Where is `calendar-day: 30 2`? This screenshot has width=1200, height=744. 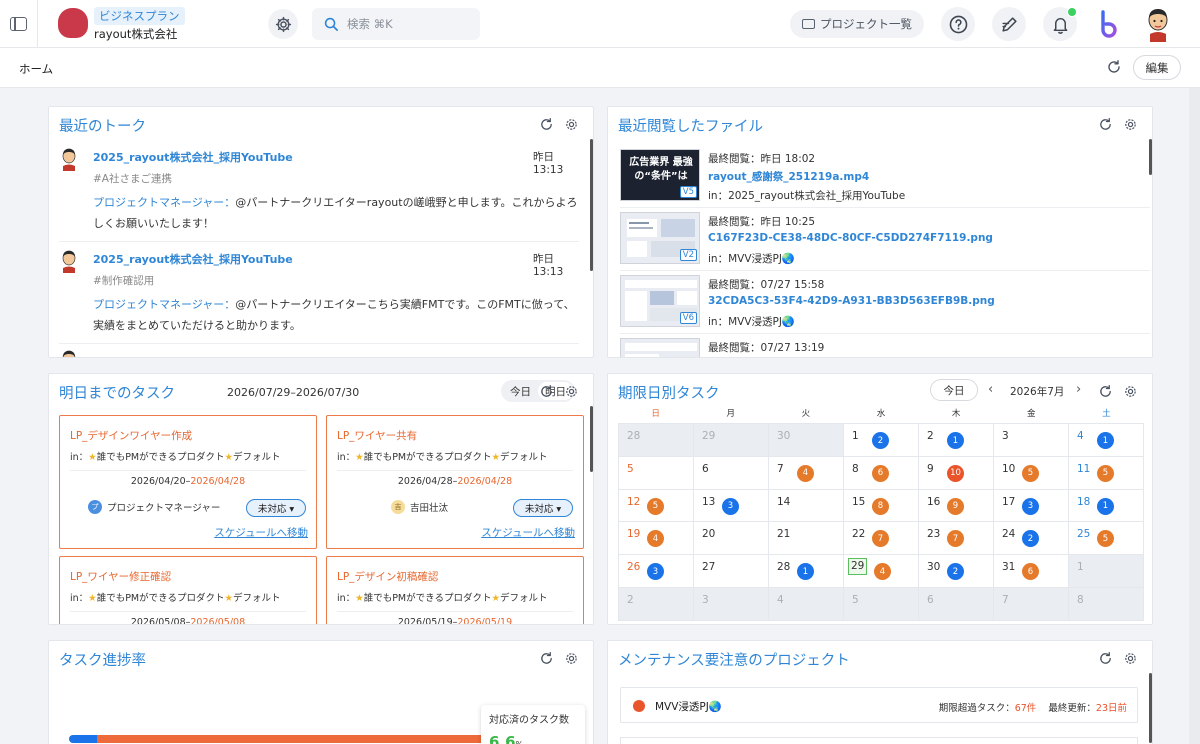
calendar-day: 30 2 is located at coordinates (956, 571).